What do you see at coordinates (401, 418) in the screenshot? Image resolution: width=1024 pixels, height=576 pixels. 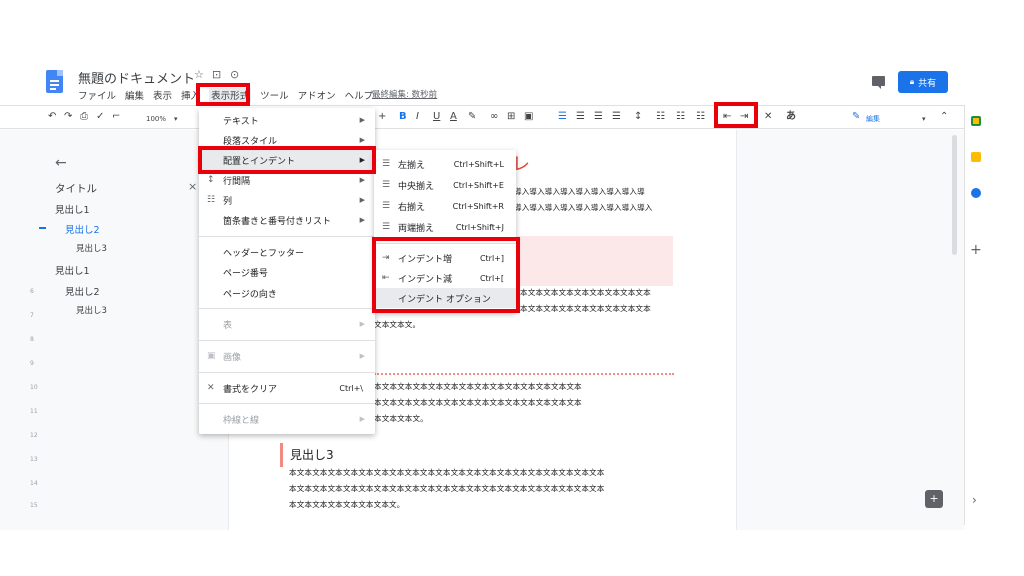 I see `body-text-line: 本文本文本文。` at bounding box center [401, 418].